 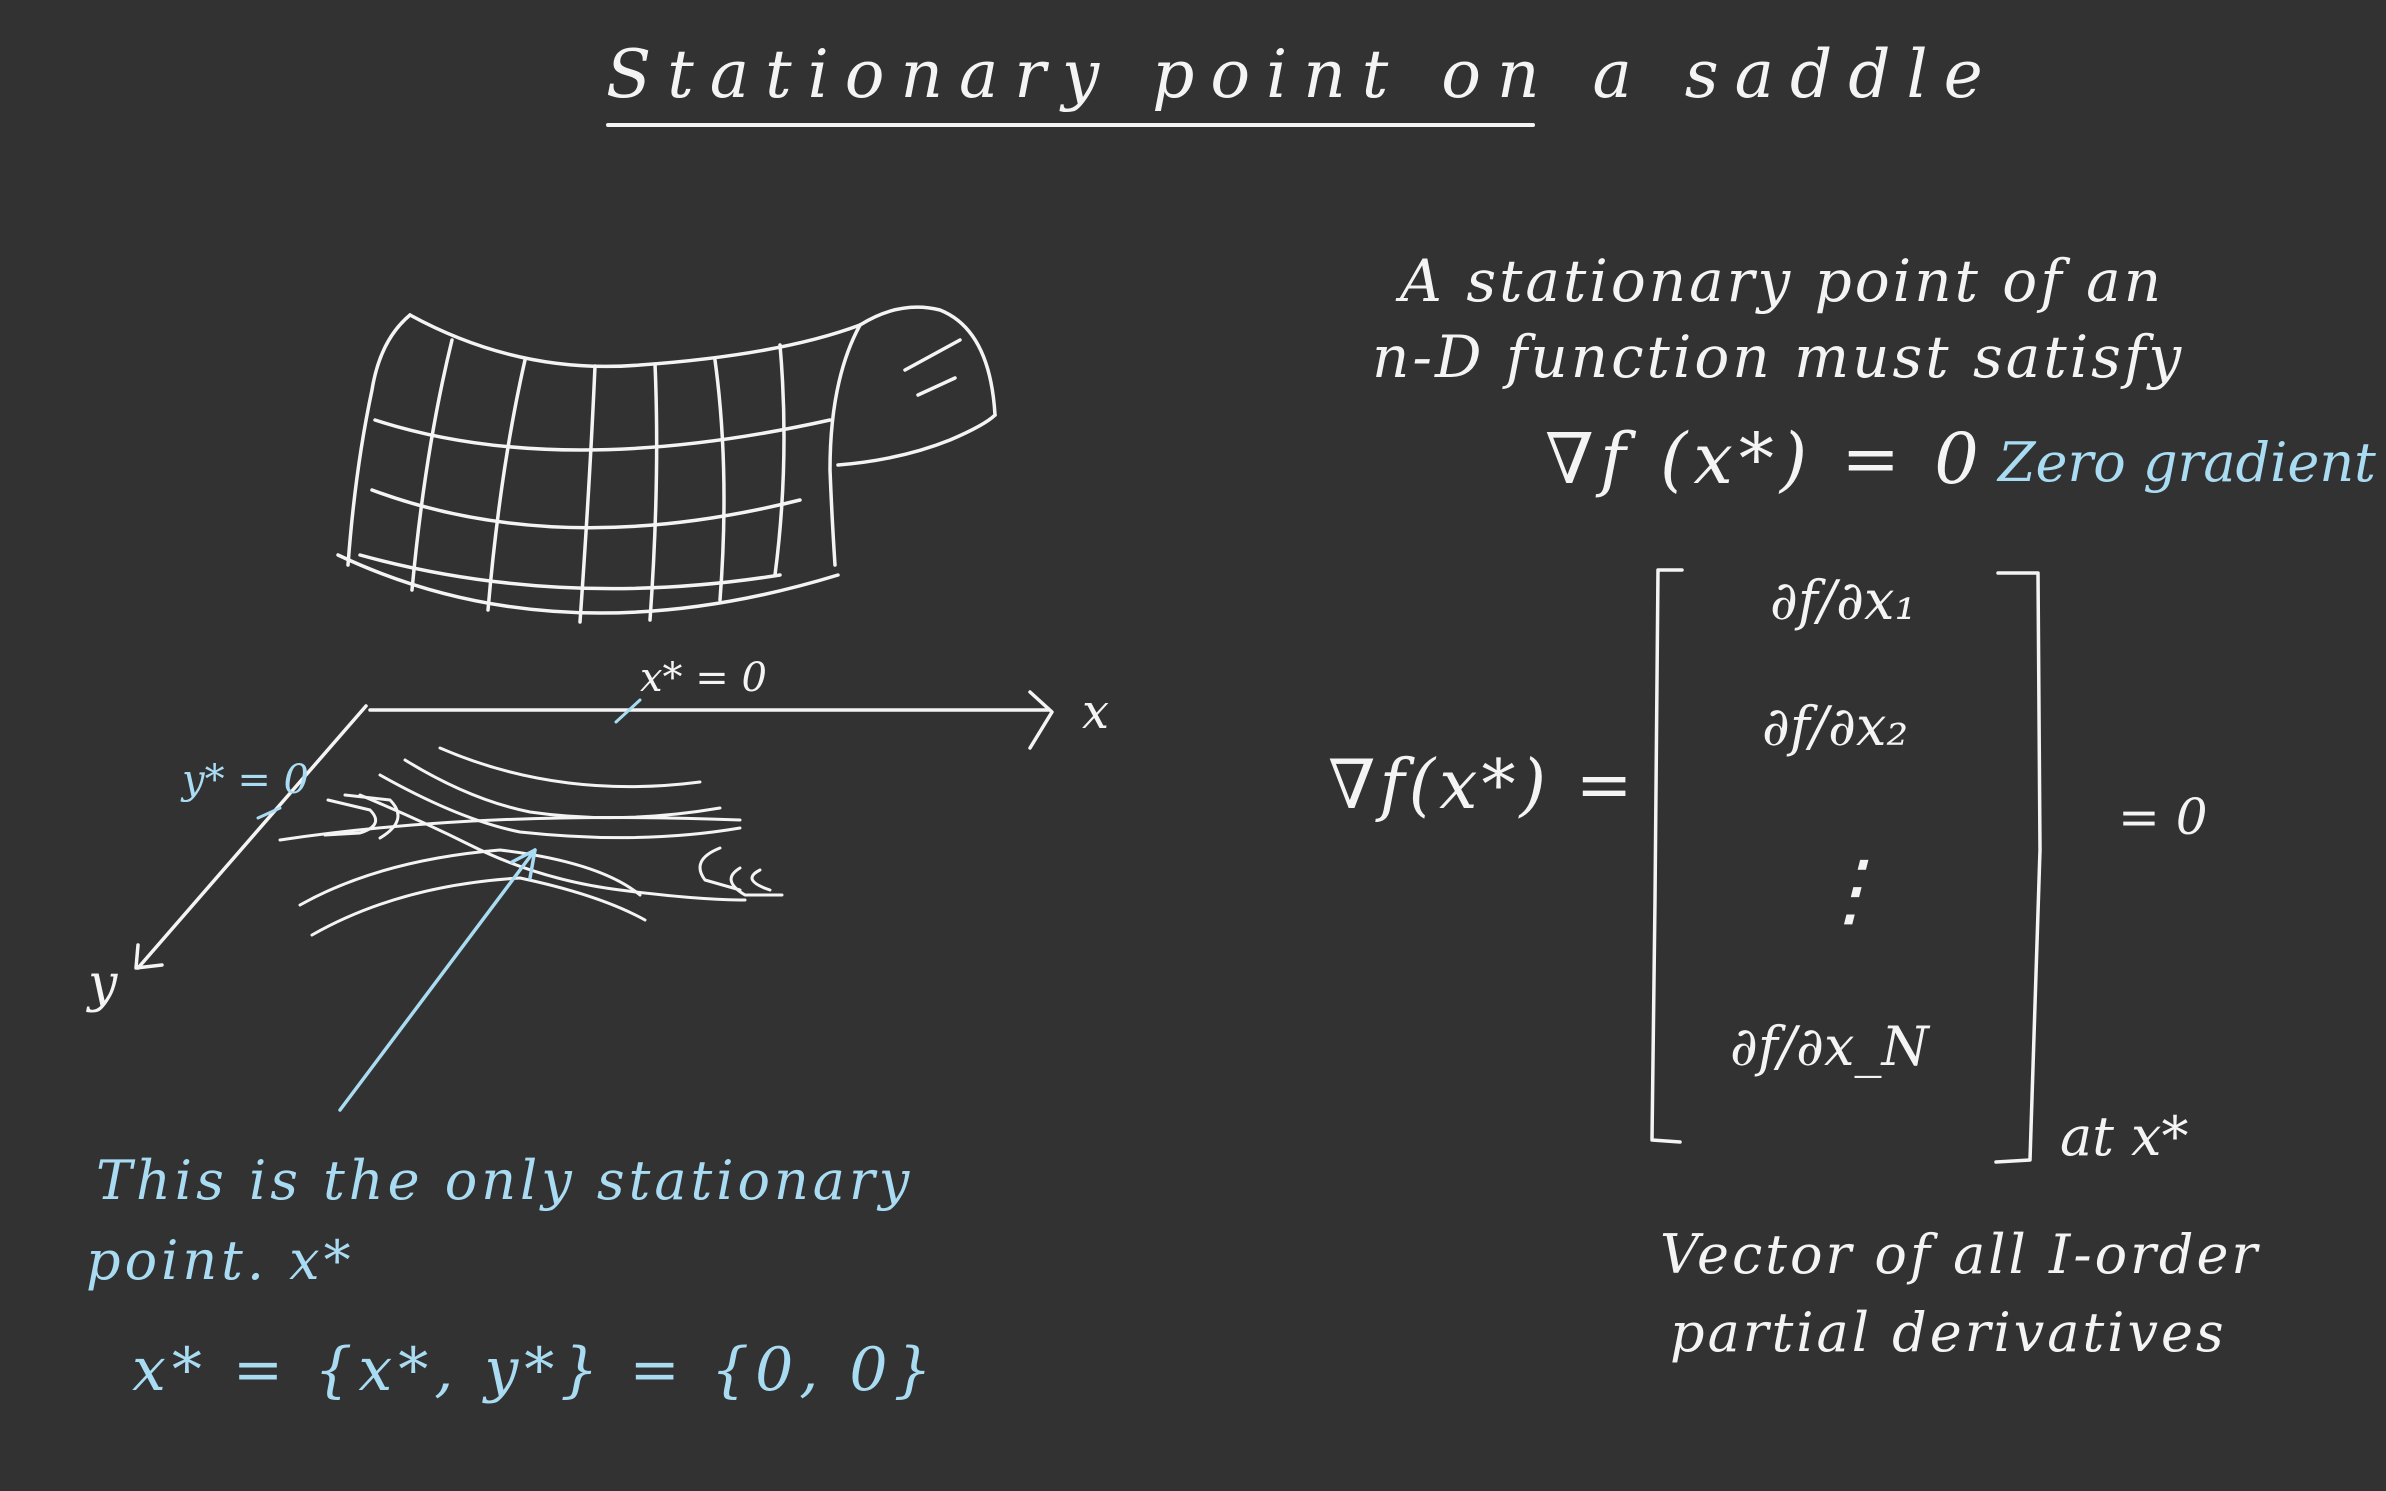 What do you see at coordinates (2187, 462) in the screenshot?
I see `zero-gradient-label: Zero gradient` at bounding box center [2187, 462].